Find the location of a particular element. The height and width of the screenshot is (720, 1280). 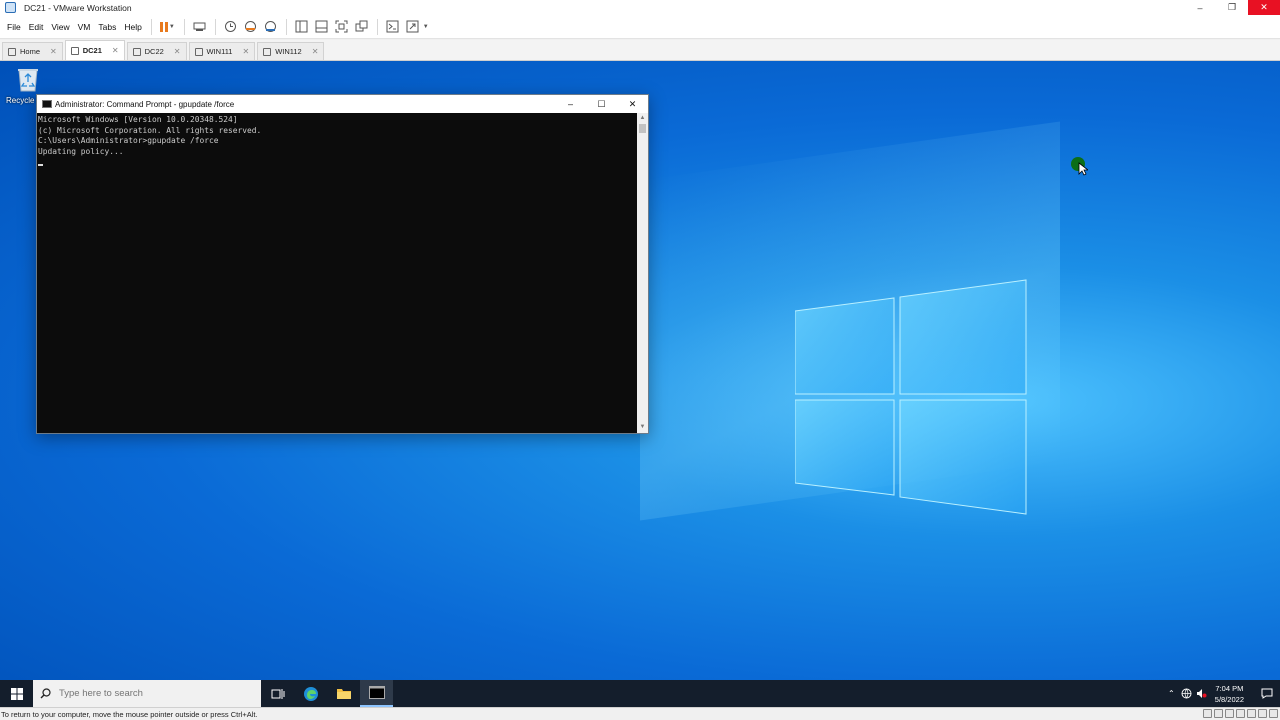

vm-tab-bar: Home ✕ DC21 ✕ DC22 ✕ WIN111 ✕ WIN112 ✕ is located at coordinates (640, 50).